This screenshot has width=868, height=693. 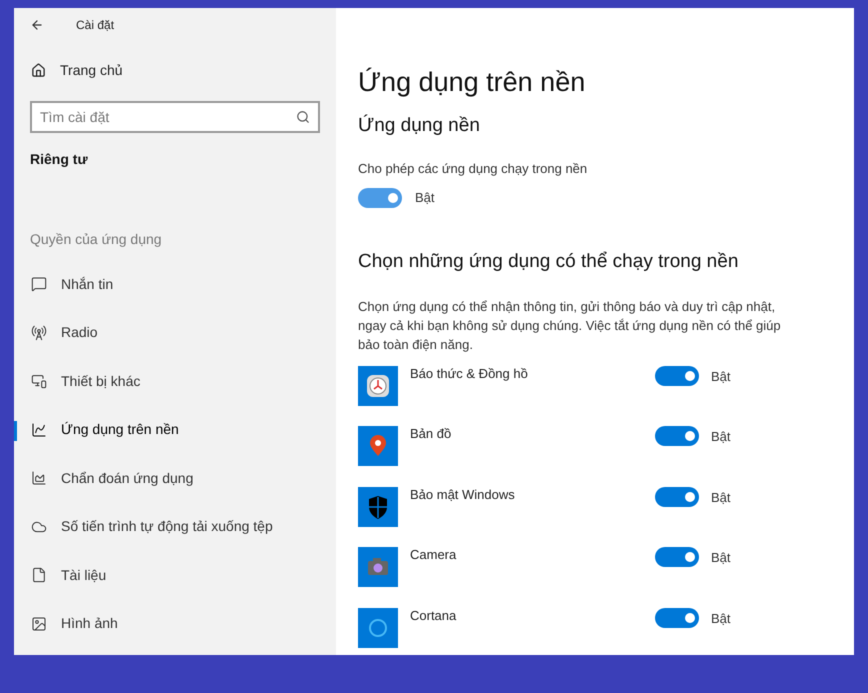 What do you see at coordinates (39, 332) in the screenshot?
I see `antenna-icon` at bounding box center [39, 332].